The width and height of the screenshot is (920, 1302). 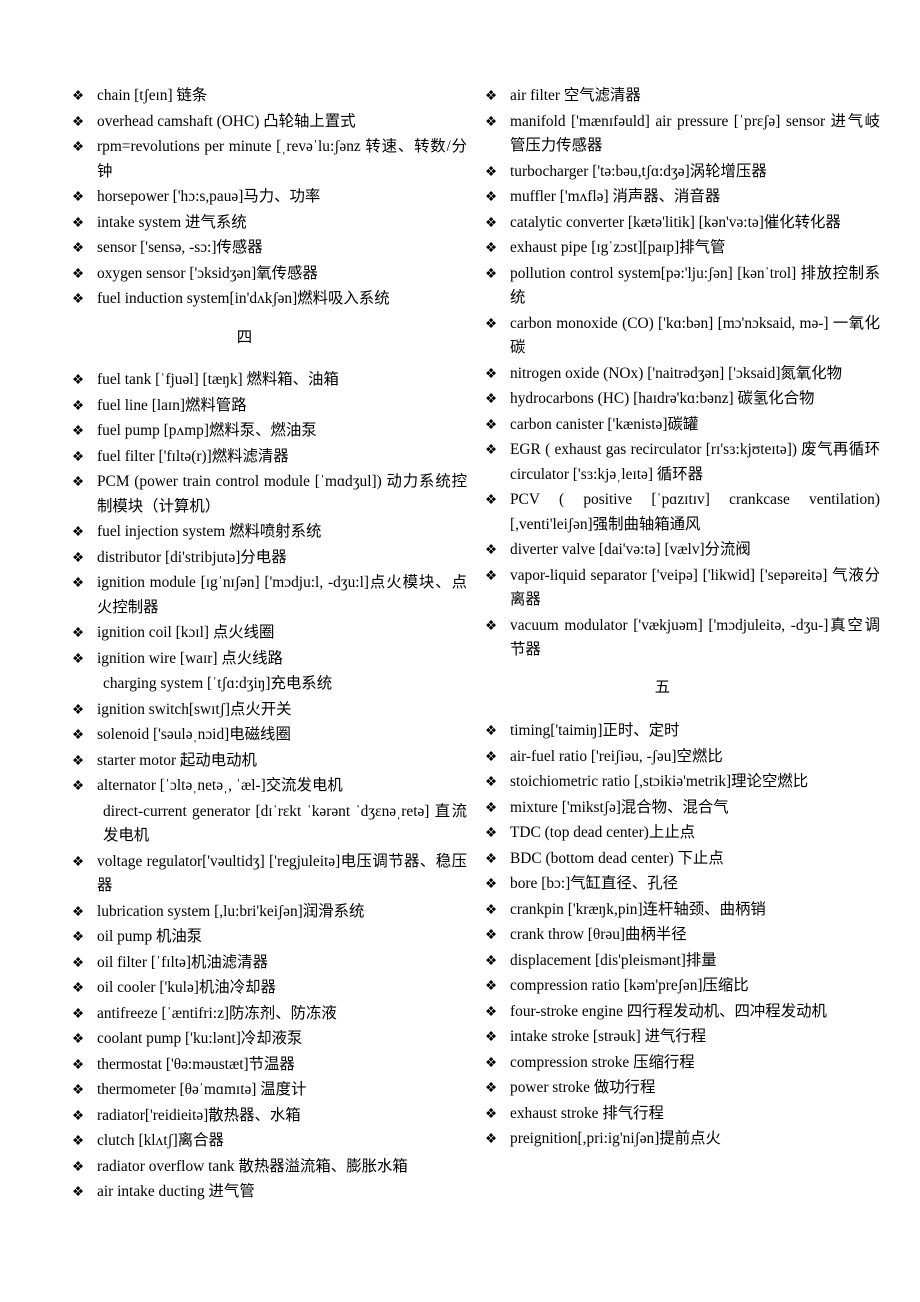 I want to click on glossary-term-text: bore [bɔ:]气缸直径、孔径, so click(x=594, y=883).